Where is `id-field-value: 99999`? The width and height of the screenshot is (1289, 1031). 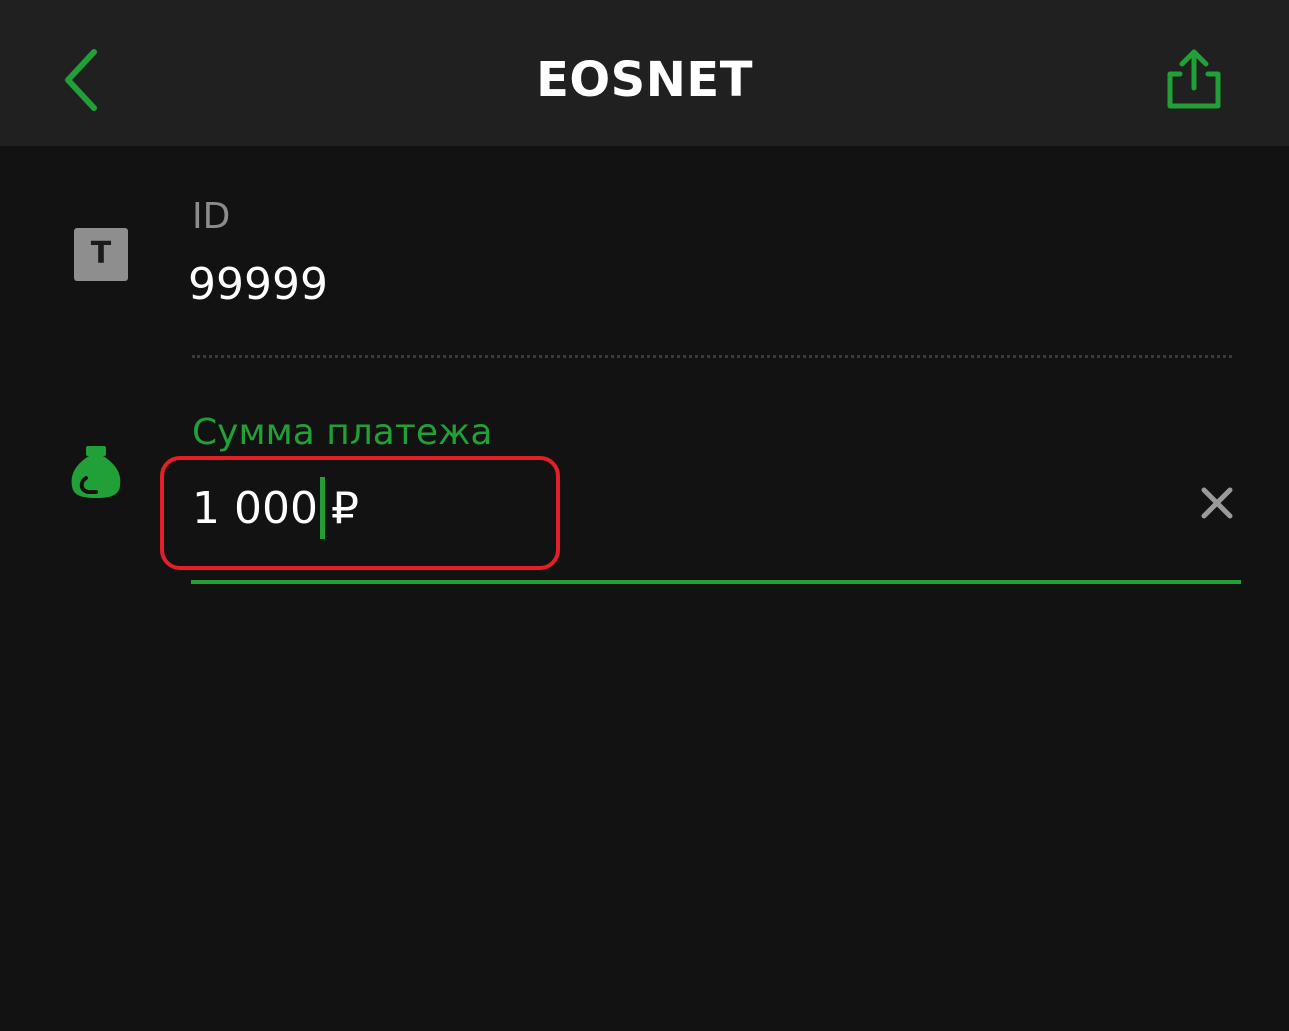 id-field-value: 99999 is located at coordinates (258, 285).